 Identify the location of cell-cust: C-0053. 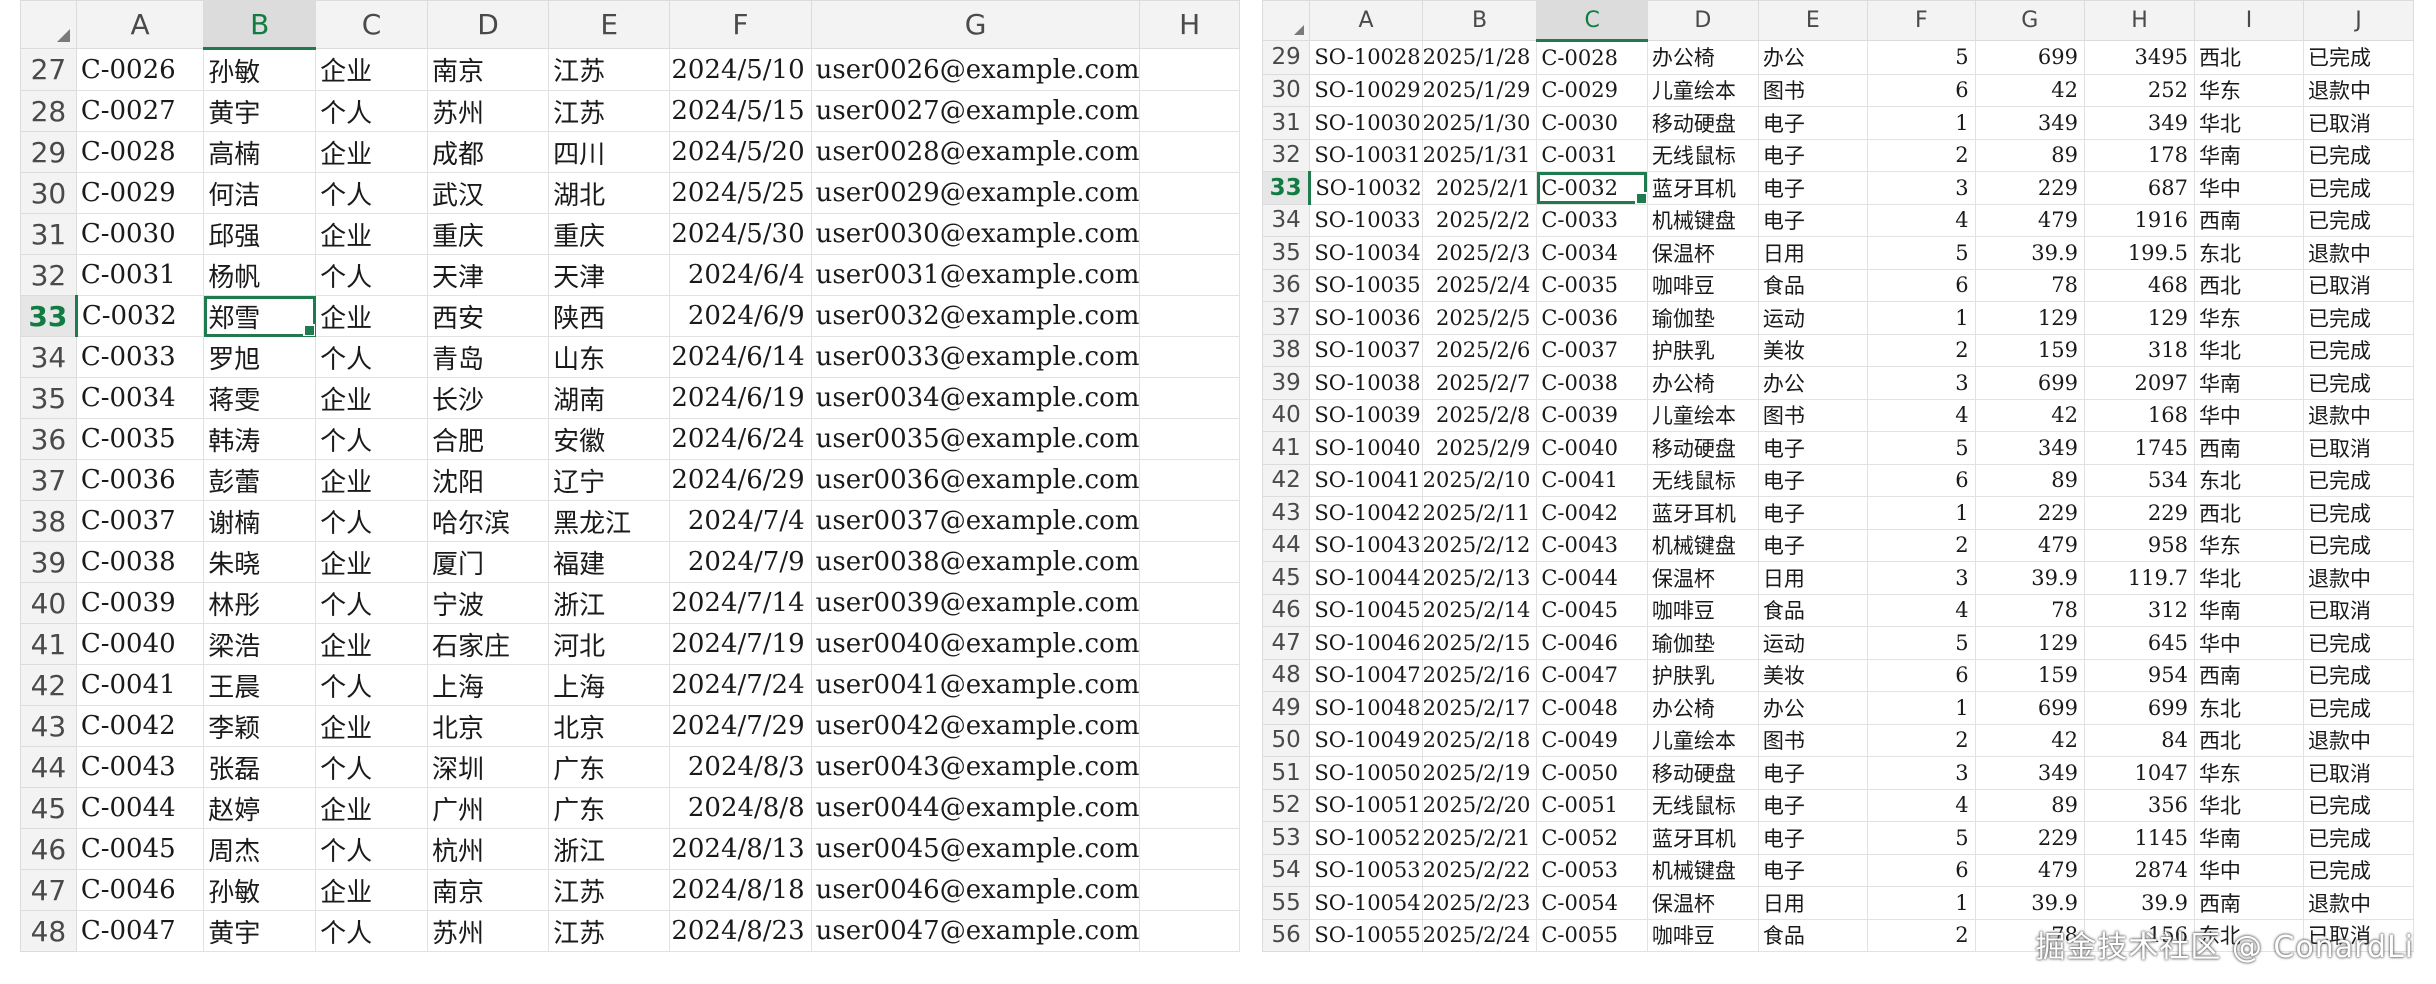
(1592, 870).